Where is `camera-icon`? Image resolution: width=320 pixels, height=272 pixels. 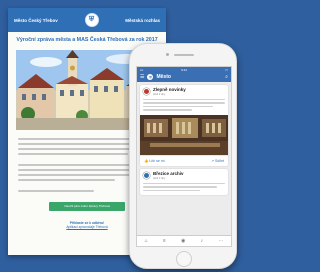 camera-icon is located at coordinates (167, 54).